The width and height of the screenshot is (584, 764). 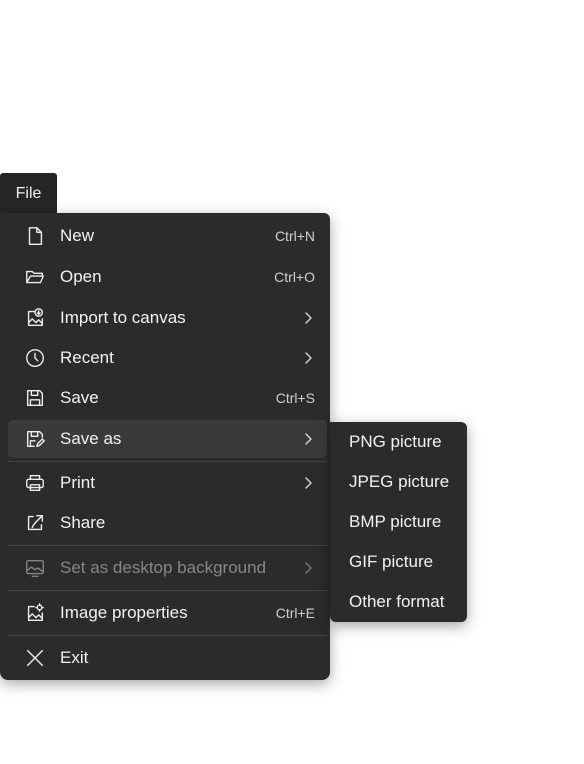 I want to click on submenu-item-jpeg: JPEG picture, so click(x=398, y=482).